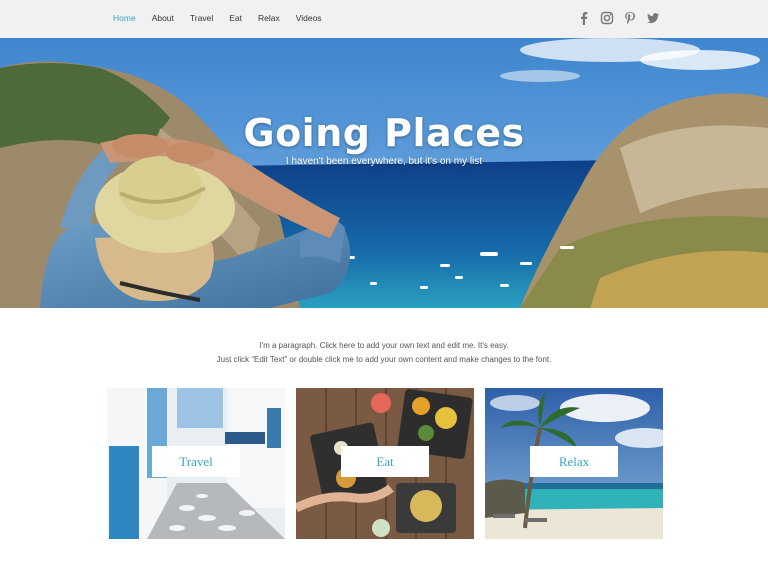  I want to click on hero-title: Going Places, so click(384, 133).